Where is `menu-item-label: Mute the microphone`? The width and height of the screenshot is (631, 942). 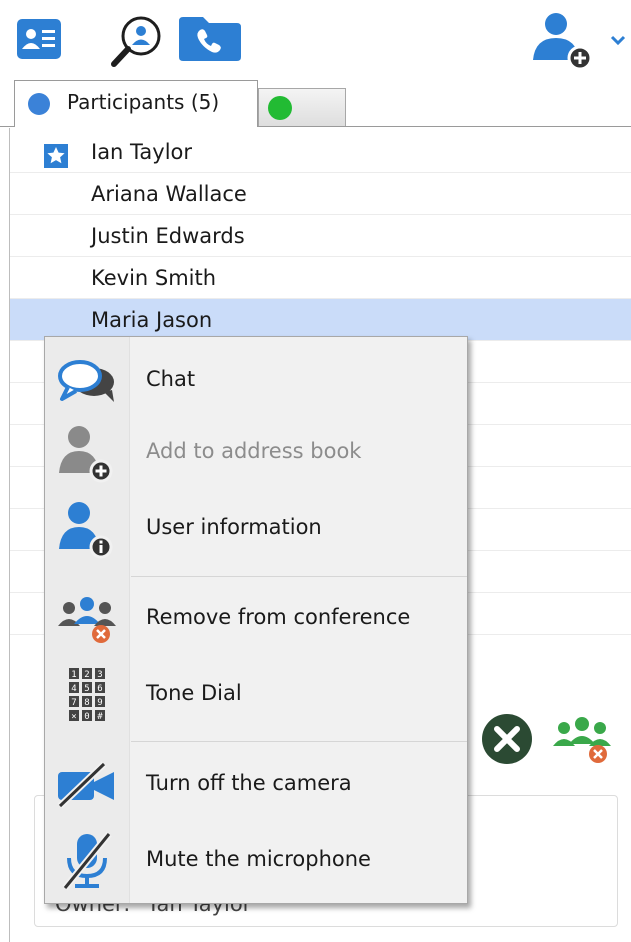
menu-item-label: Mute the microphone is located at coordinates (258, 859).